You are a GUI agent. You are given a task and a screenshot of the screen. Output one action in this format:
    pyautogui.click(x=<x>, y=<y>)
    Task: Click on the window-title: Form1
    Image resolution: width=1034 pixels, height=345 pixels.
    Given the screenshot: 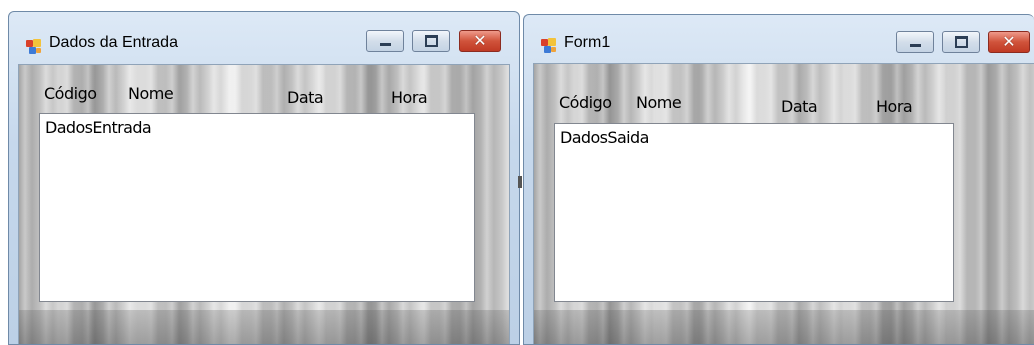 What is the action you would take?
    pyautogui.click(x=587, y=42)
    